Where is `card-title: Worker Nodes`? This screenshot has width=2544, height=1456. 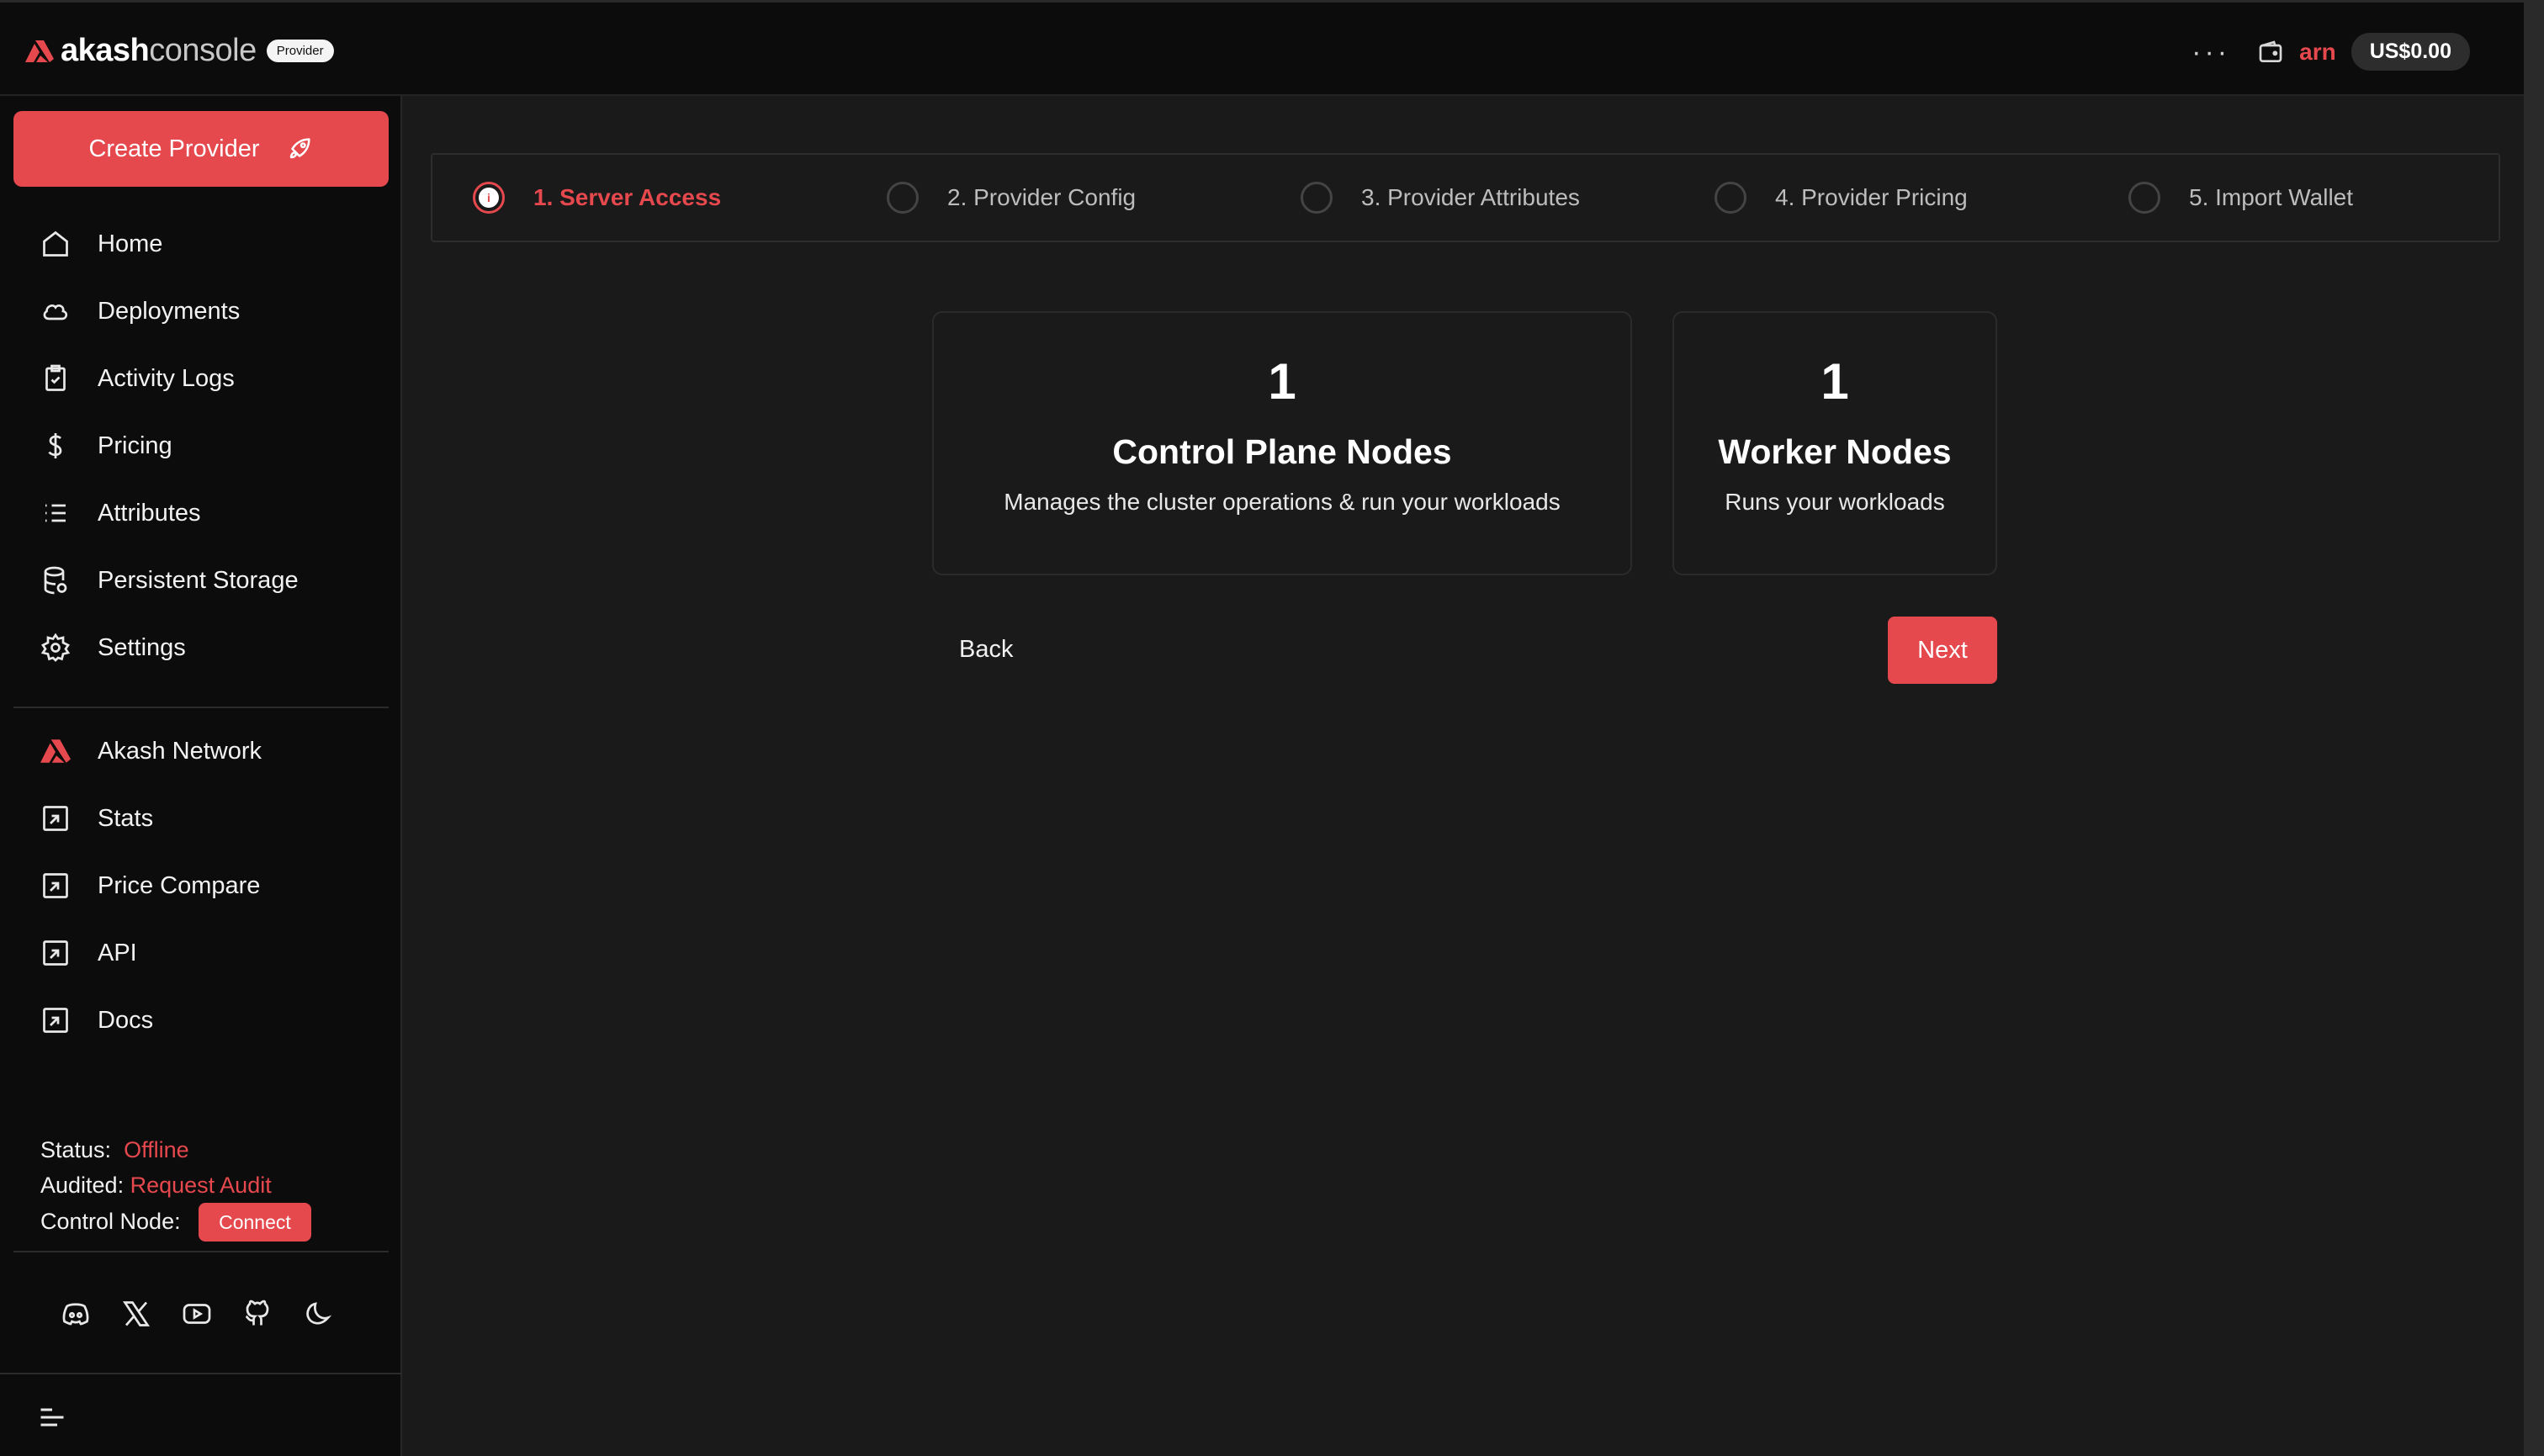 card-title: Worker Nodes is located at coordinates (1835, 451).